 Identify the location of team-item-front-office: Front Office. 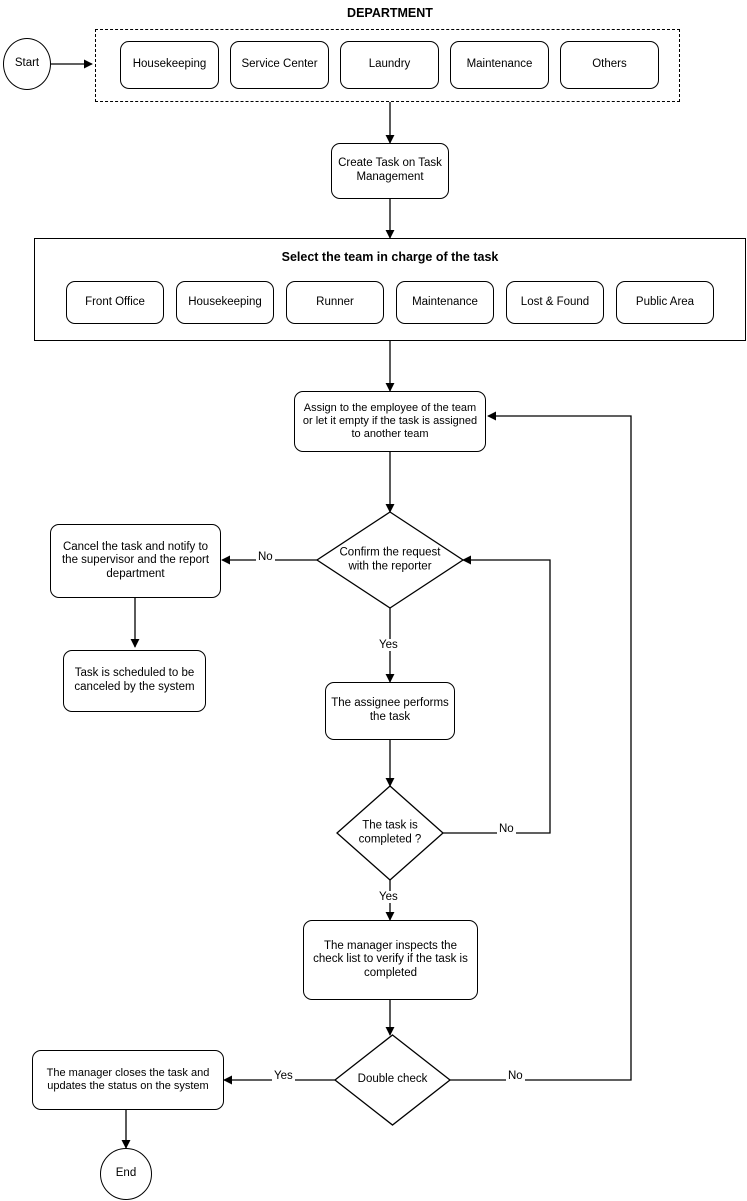
(115, 302).